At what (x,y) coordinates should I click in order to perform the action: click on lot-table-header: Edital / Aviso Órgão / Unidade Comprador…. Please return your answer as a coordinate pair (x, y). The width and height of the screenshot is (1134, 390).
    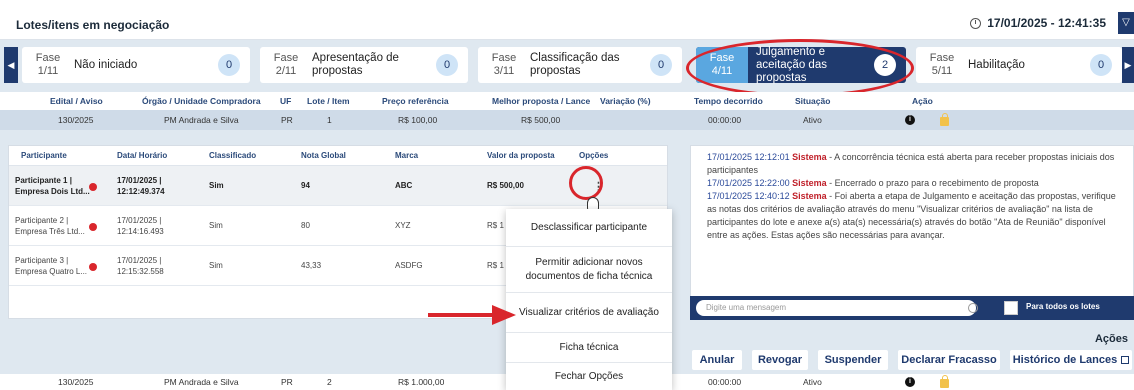
    Looking at the image, I should click on (567, 101).